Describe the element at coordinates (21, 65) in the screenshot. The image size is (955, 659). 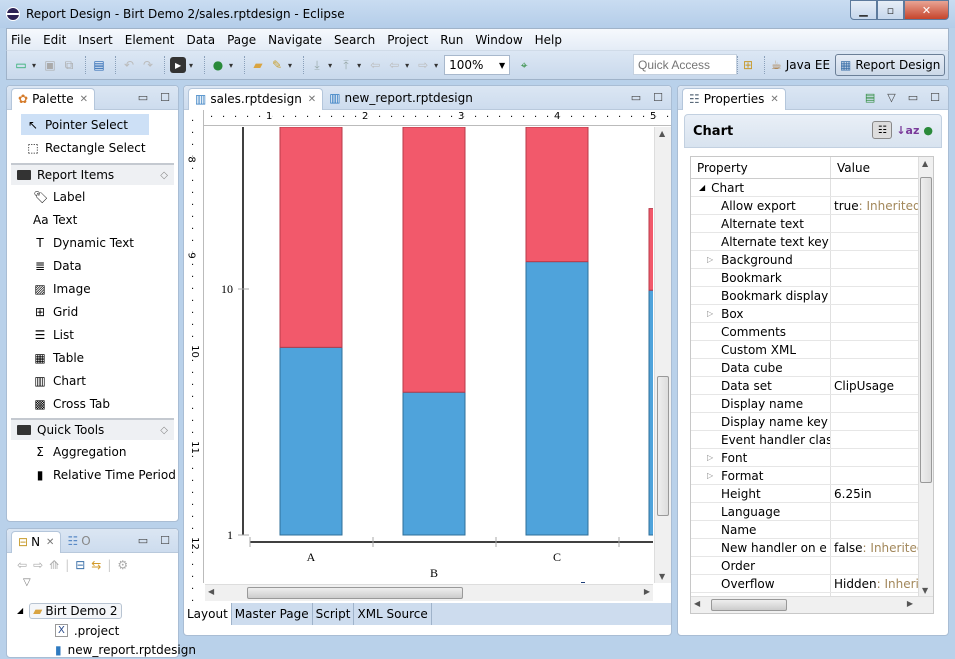
I see `new-icon: ▭` at that location.